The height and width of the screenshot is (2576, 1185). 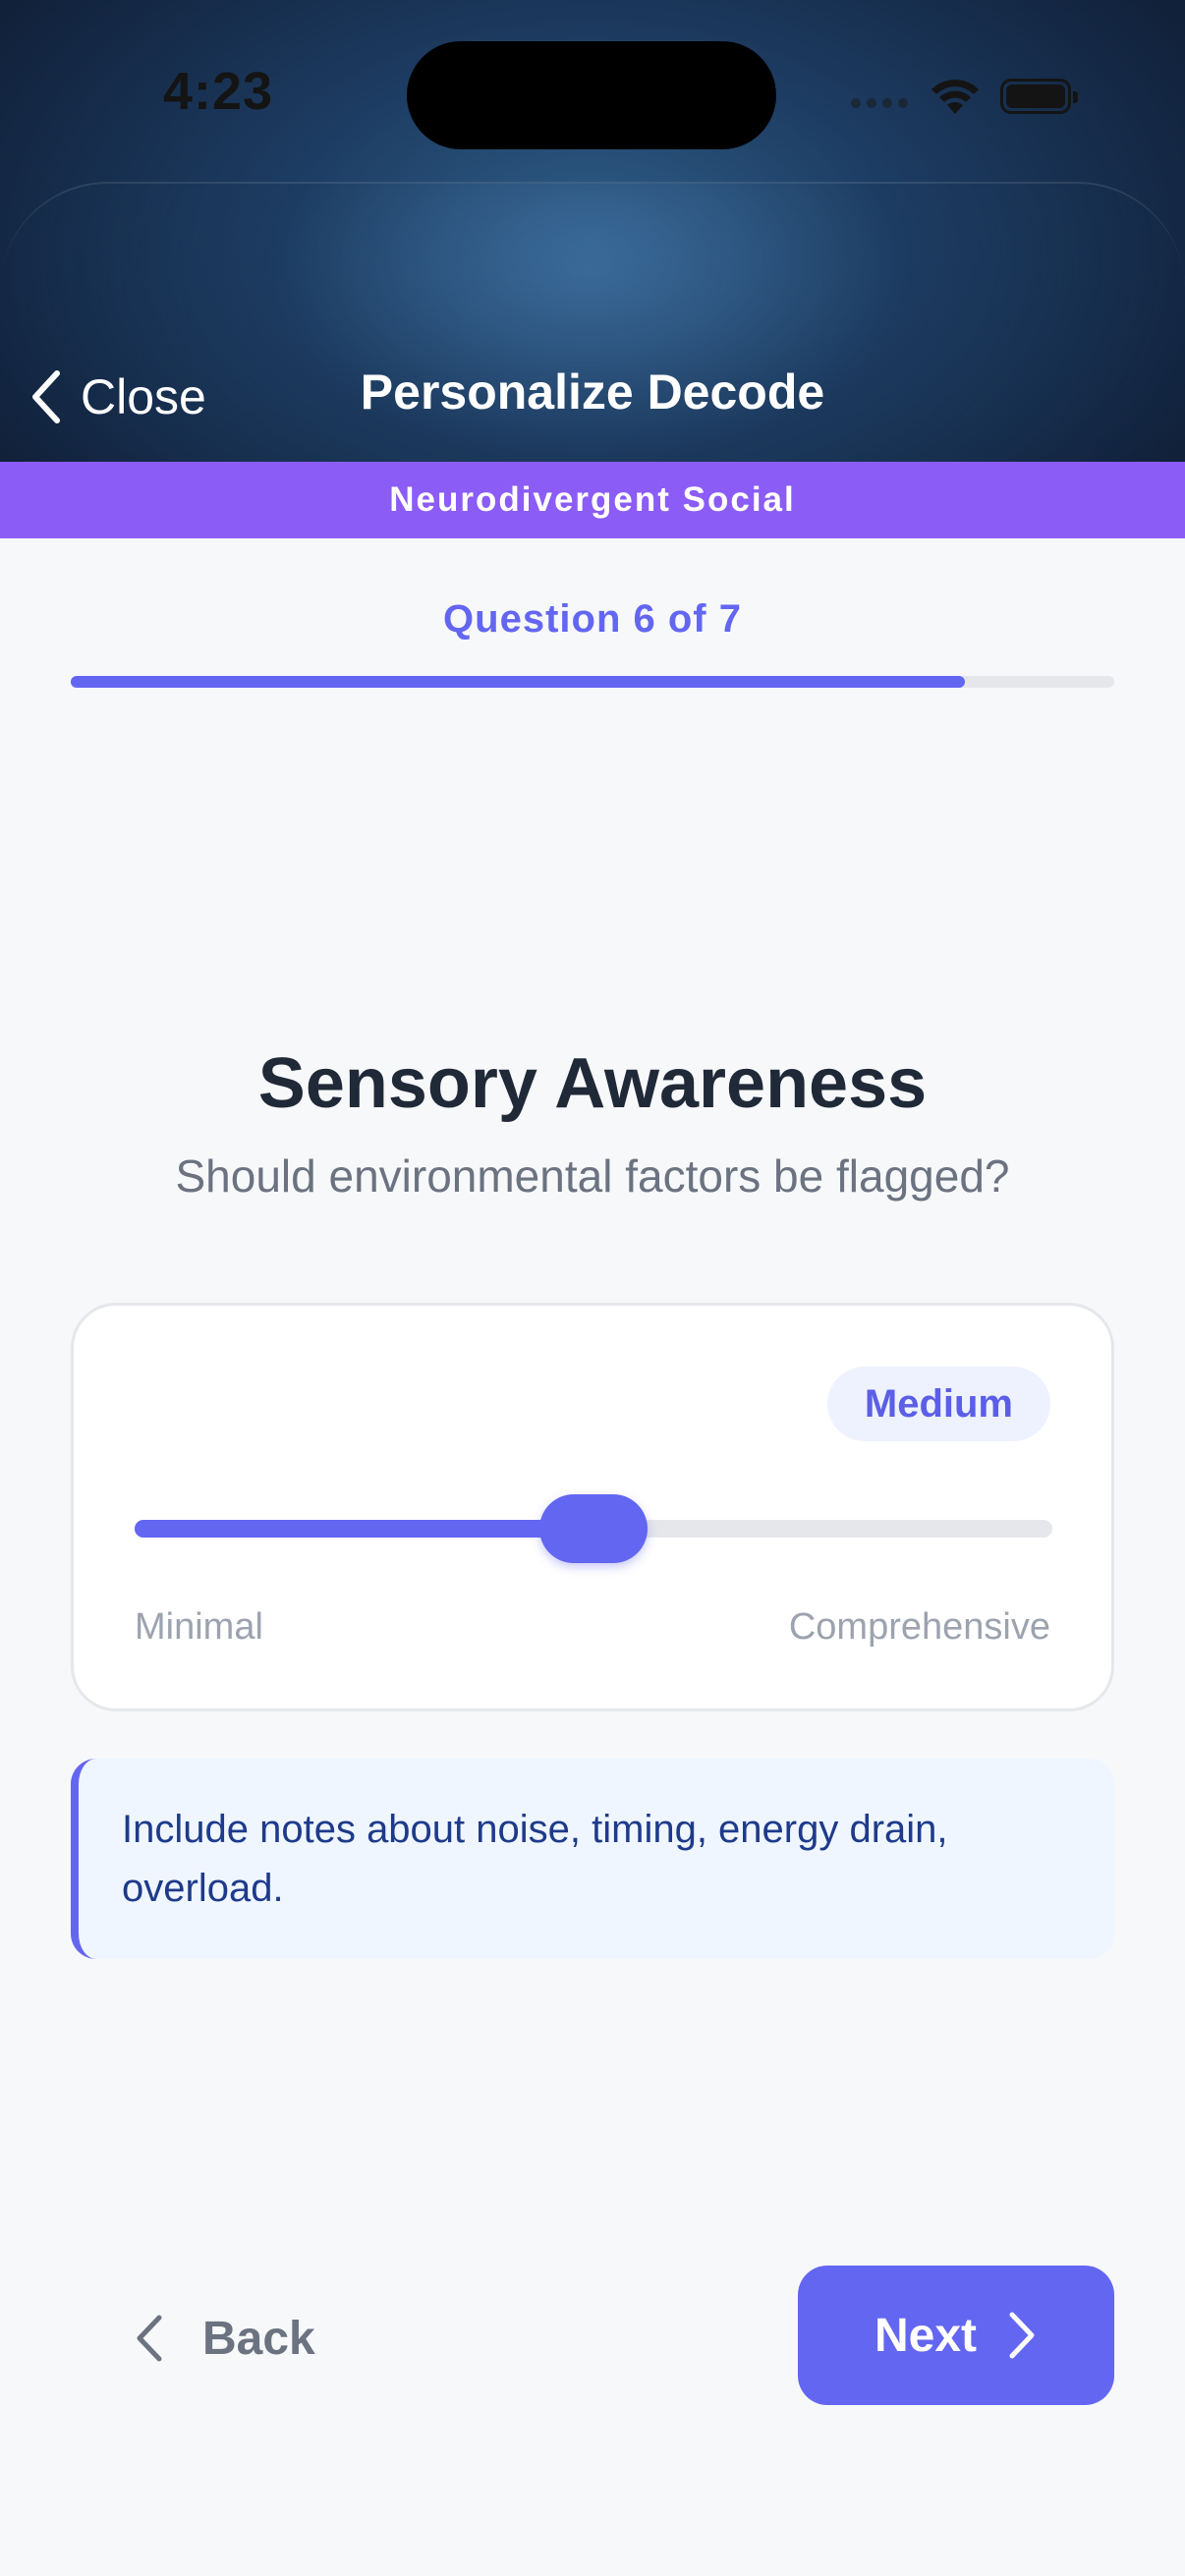 I want to click on slider-track, so click(x=594, y=1528).